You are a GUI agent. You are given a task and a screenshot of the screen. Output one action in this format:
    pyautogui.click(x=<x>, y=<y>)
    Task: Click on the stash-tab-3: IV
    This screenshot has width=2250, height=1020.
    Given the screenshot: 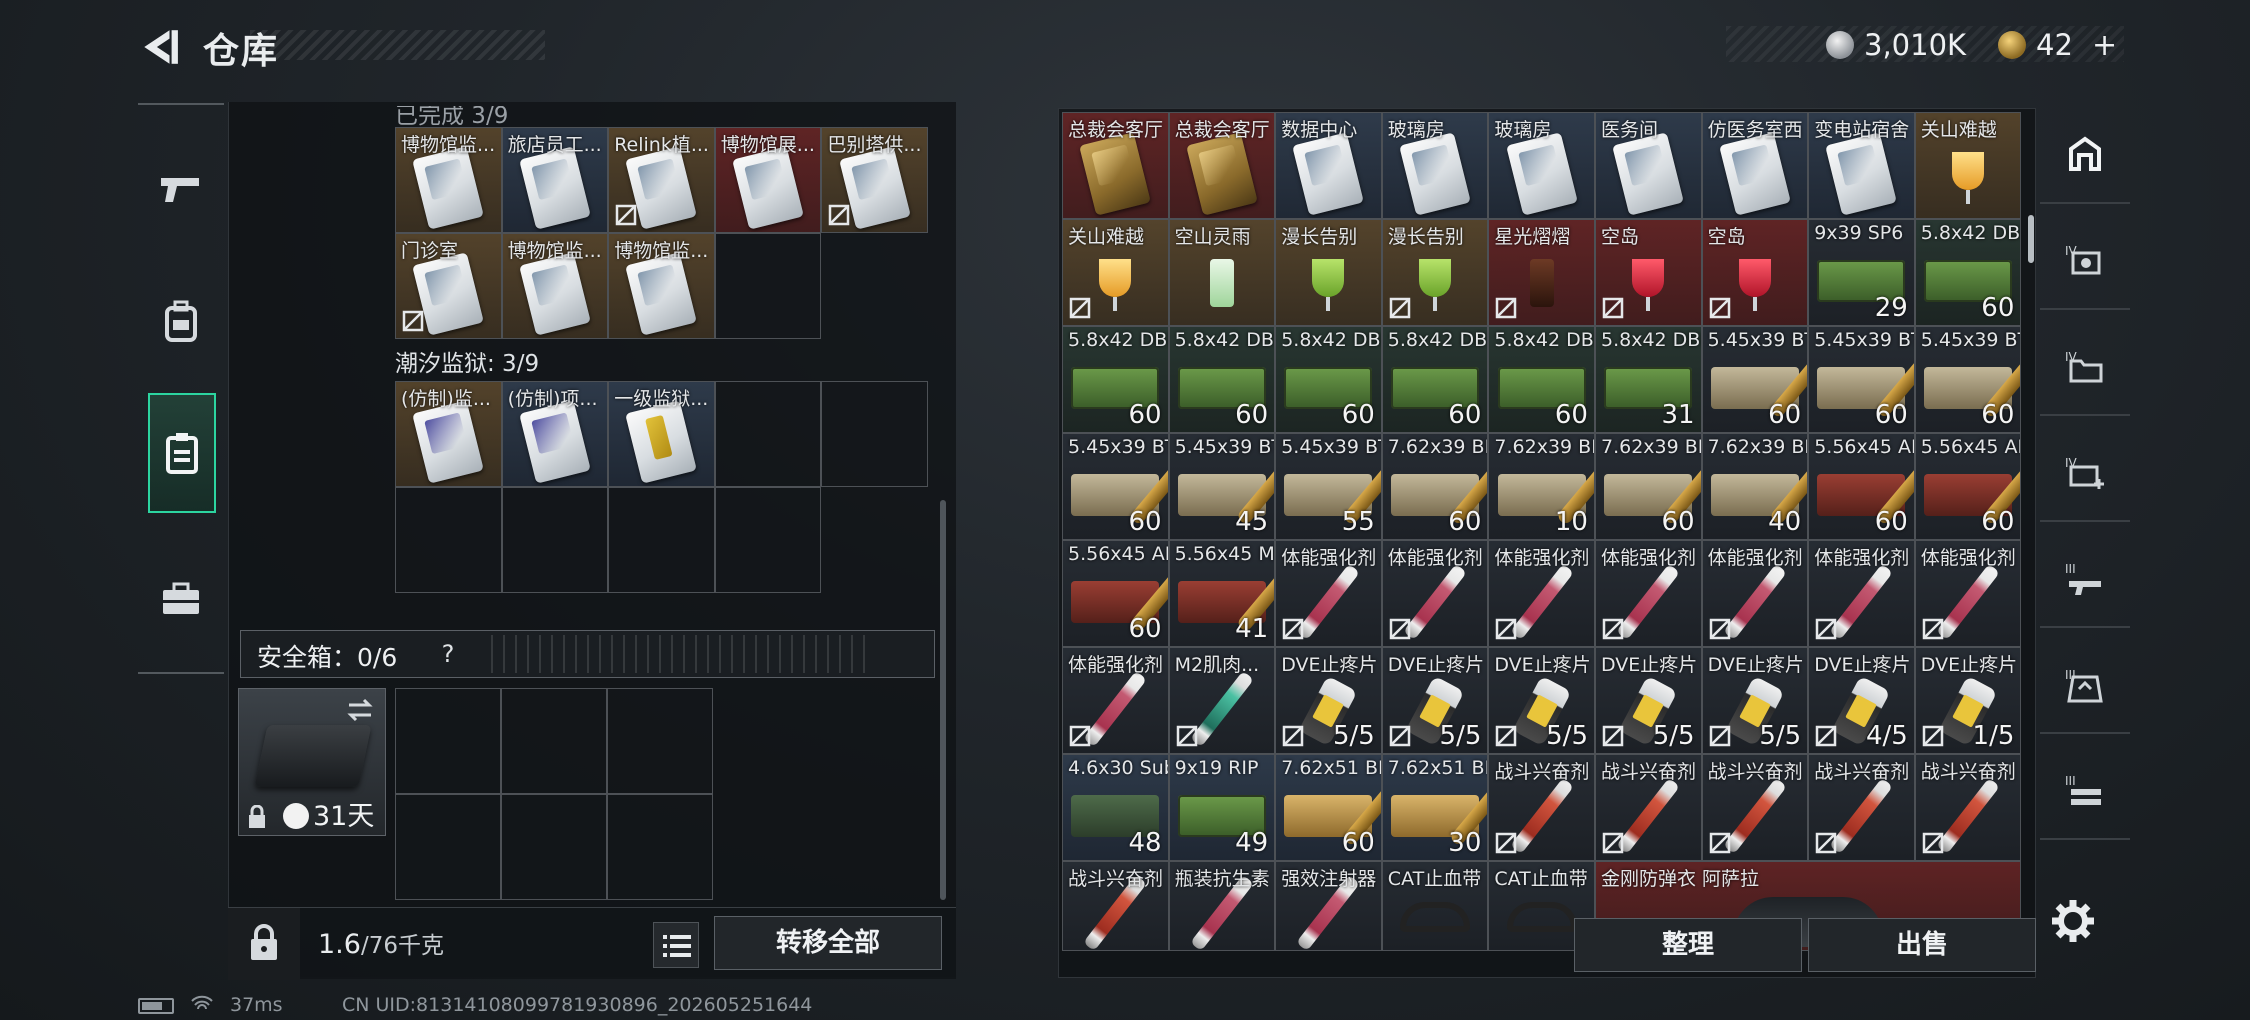 What is the action you would take?
    pyautogui.click(x=2085, y=474)
    